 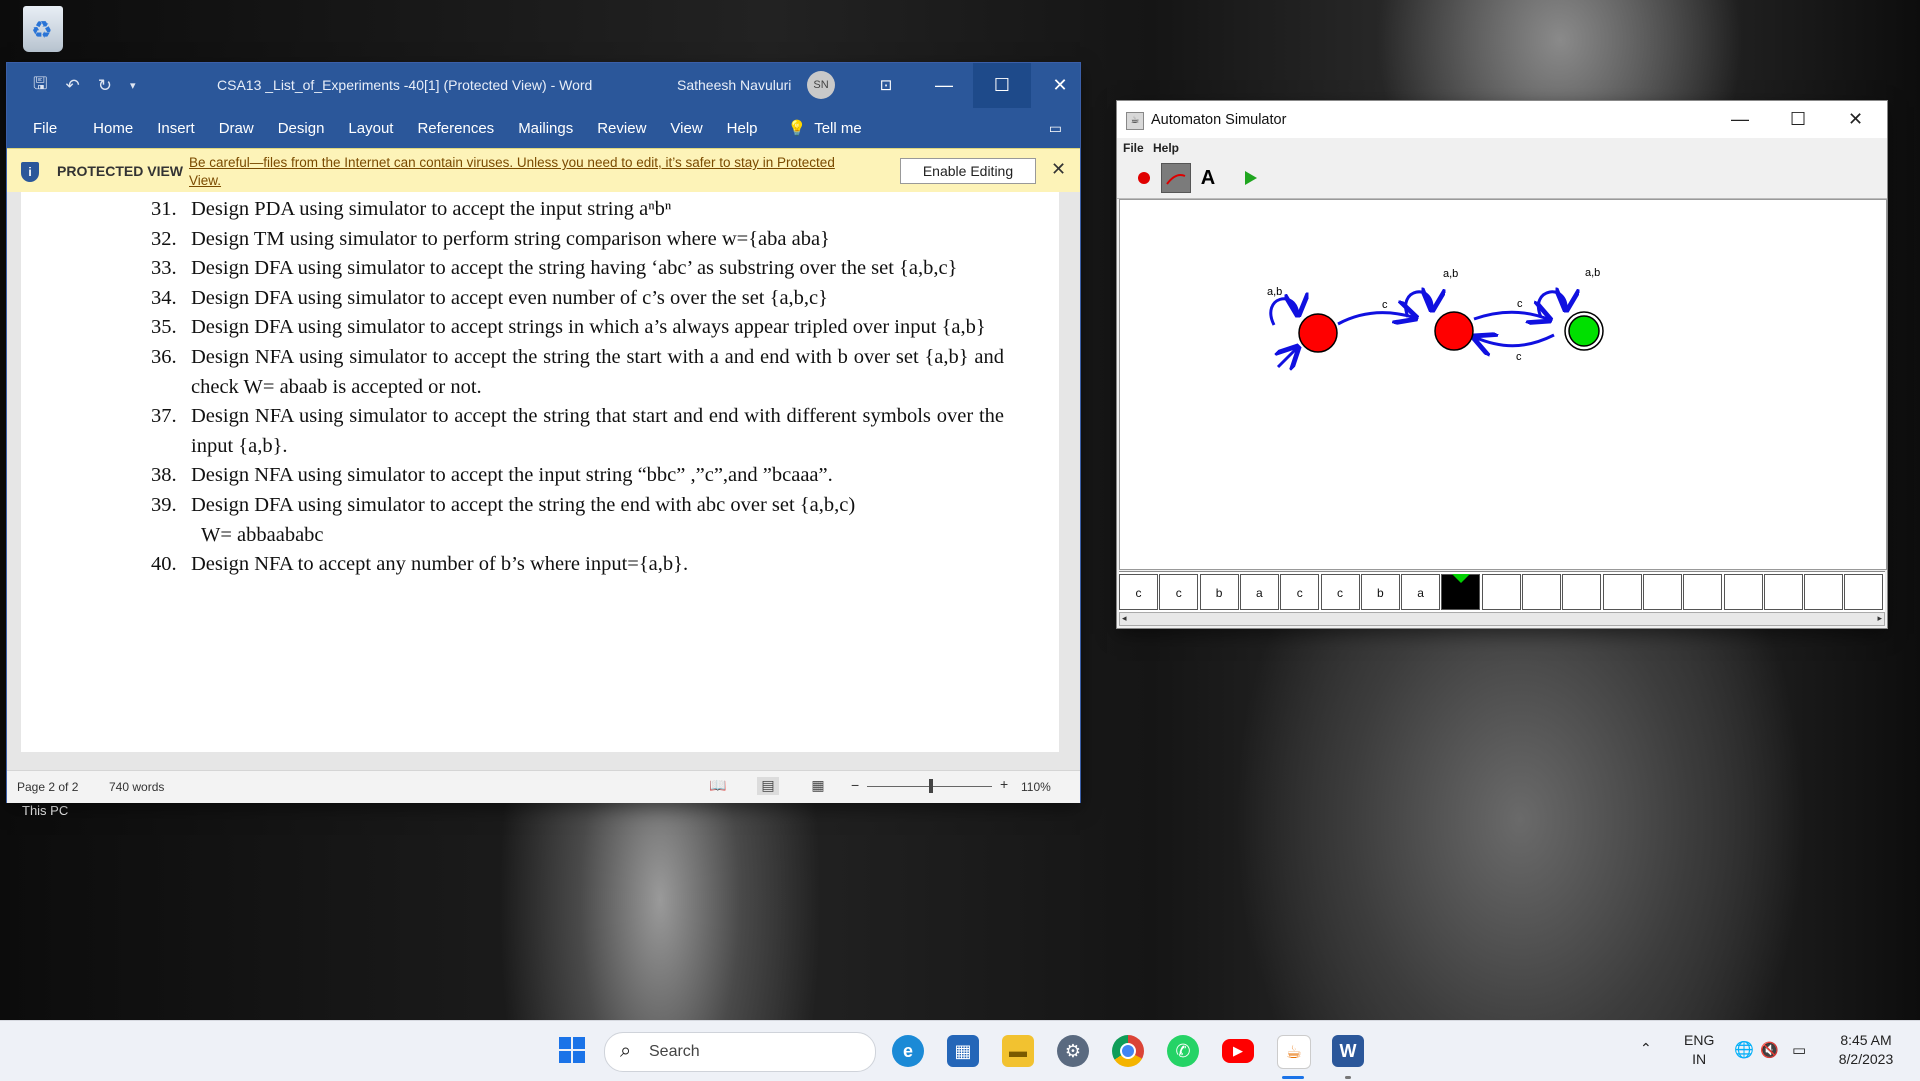 I want to click on tab-references: References, so click(x=455, y=128).